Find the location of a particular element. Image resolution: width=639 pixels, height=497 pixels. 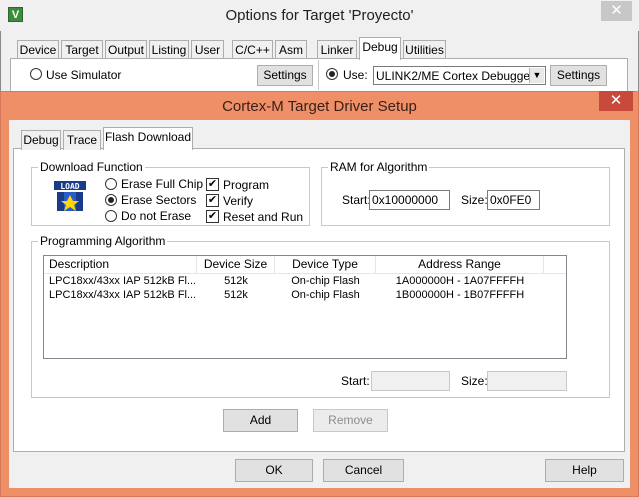

row-address-range: 1A000000H - 1A07FFFFH is located at coordinates (460, 281).